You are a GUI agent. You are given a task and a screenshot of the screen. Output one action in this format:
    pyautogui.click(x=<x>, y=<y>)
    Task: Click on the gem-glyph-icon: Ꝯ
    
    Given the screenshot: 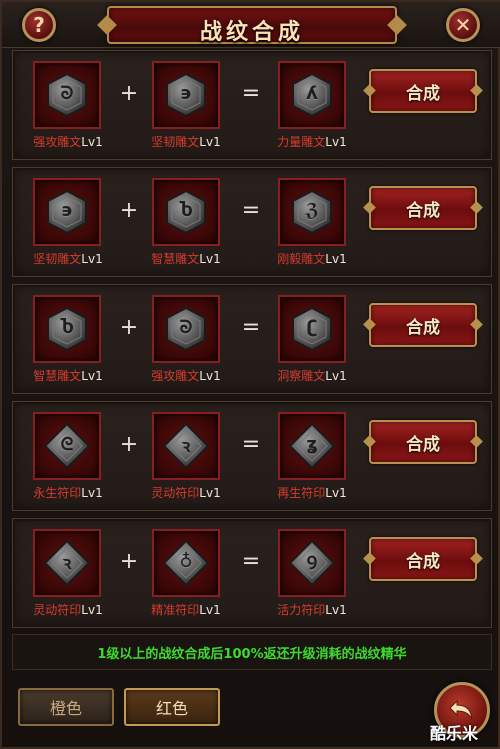 What is the action you would take?
    pyautogui.click(x=312, y=563)
    